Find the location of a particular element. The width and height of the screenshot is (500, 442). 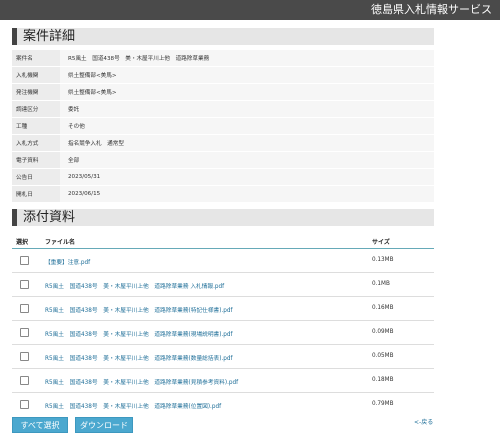

file-size: 0.79MB is located at coordinates (383, 404).